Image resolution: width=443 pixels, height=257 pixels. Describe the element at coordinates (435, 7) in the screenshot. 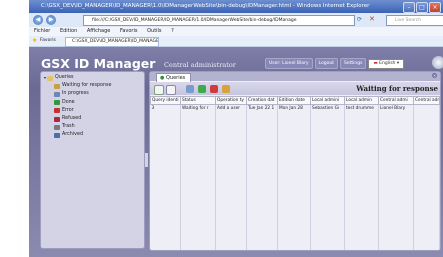

I see `close-icon: ×` at that location.